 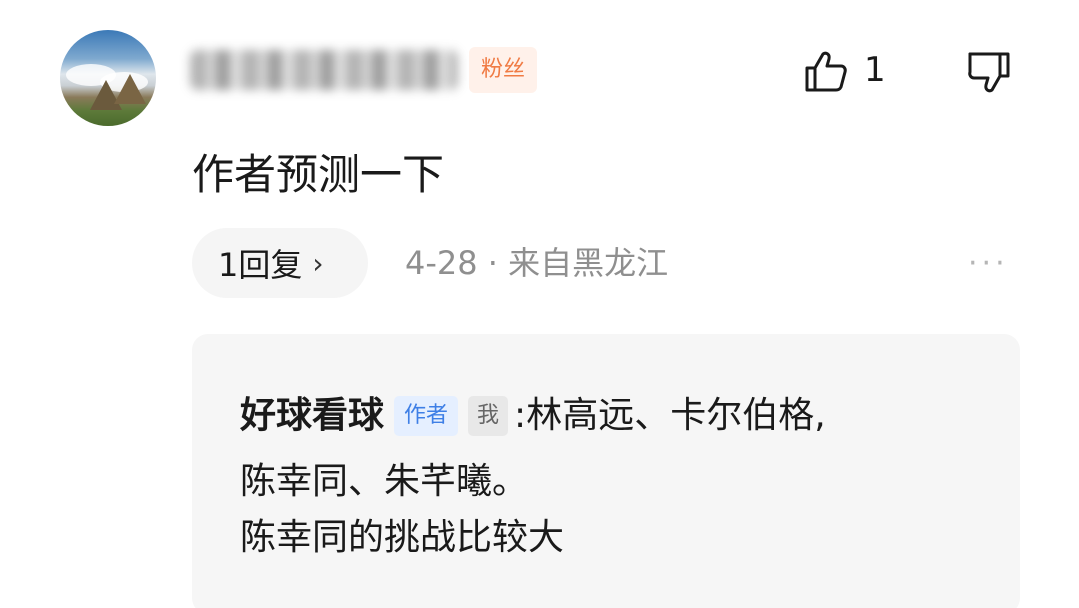 I want to click on chevron-right-icon: ›, so click(x=318, y=263).